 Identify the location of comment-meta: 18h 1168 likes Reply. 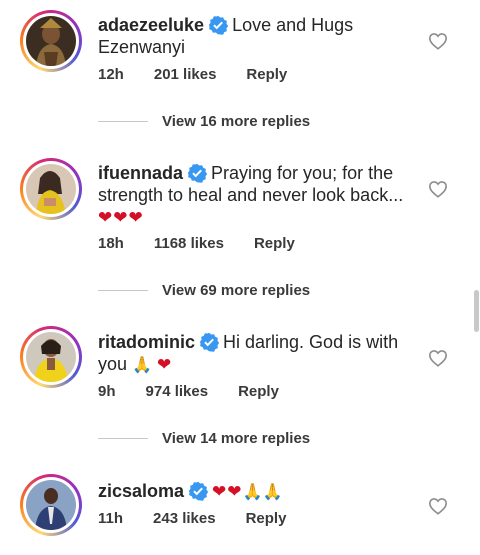
(211, 243).